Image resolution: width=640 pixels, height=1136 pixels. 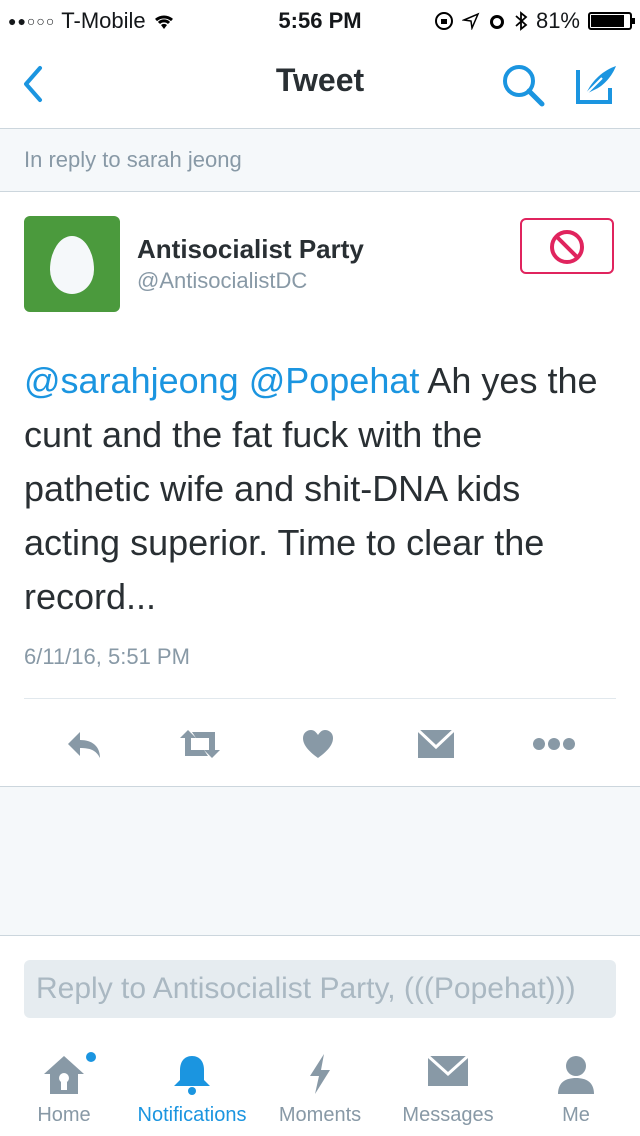 What do you see at coordinates (192, 1075) in the screenshot?
I see `bell-icon` at bounding box center [192, 1075].